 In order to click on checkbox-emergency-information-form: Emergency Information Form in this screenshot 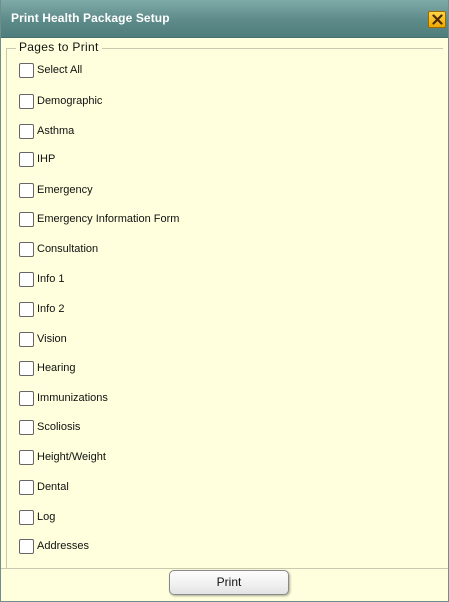, I will do `click(99, 219)`.